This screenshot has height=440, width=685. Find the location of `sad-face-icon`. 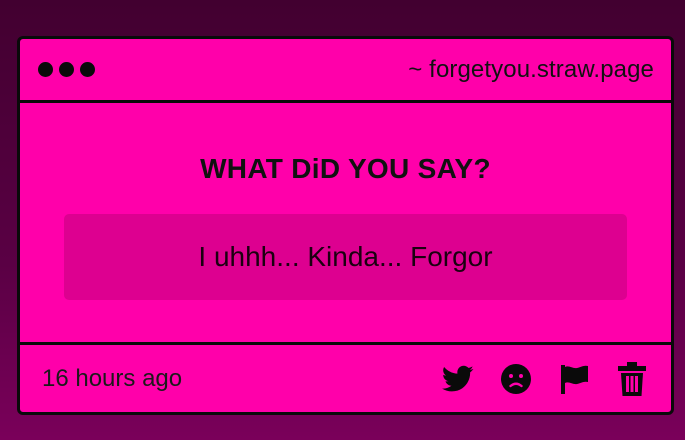

sad-face-icon is located at coordinates (516, 378).